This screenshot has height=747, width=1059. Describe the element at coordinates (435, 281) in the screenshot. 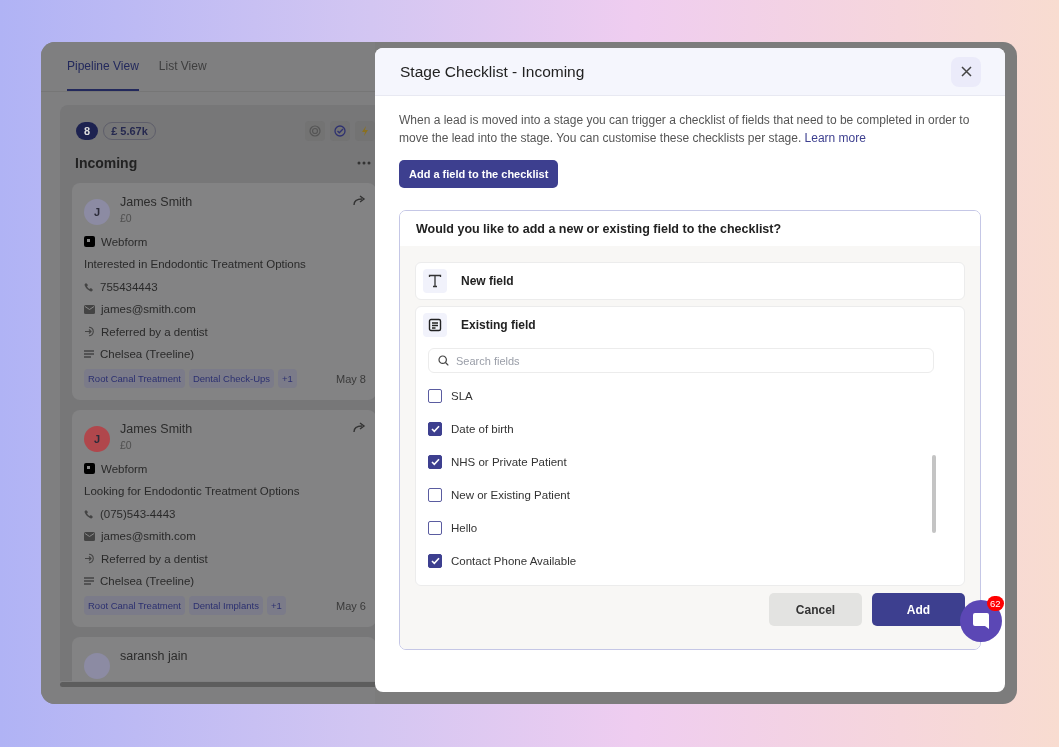

I see `text-icon` at that location.